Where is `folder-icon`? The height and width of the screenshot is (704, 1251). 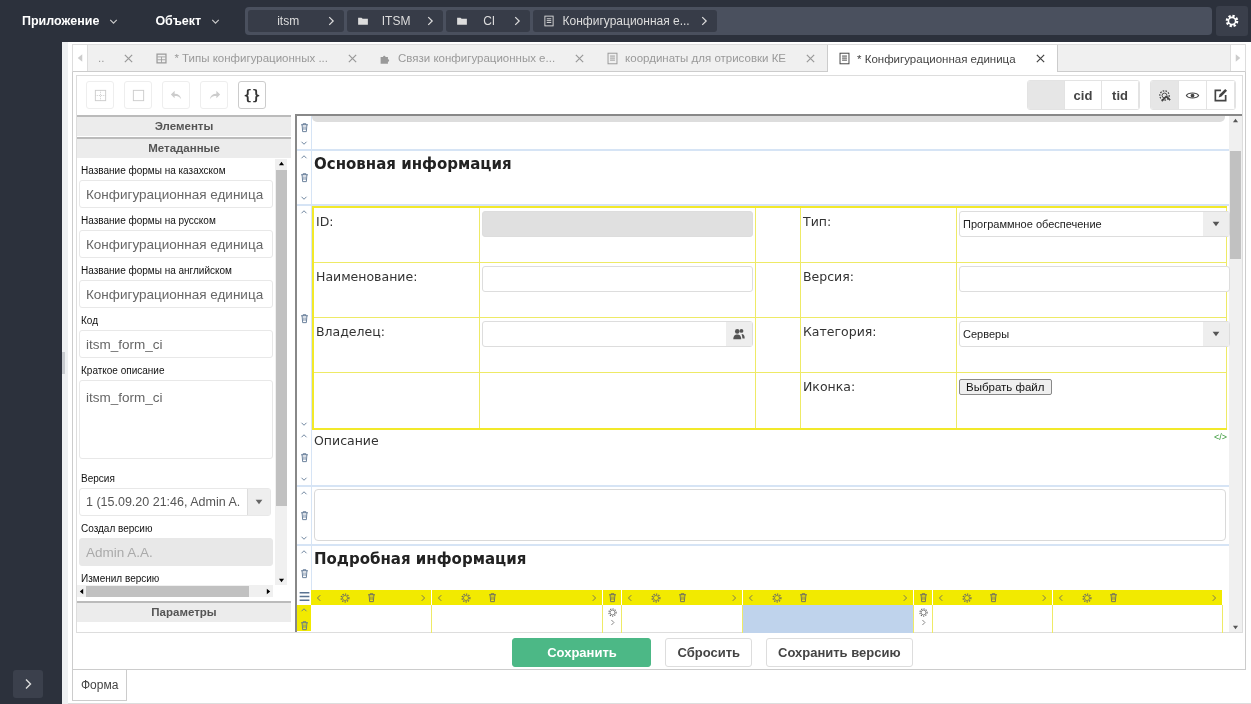
folder-icon is located at coordinates (363, 21).